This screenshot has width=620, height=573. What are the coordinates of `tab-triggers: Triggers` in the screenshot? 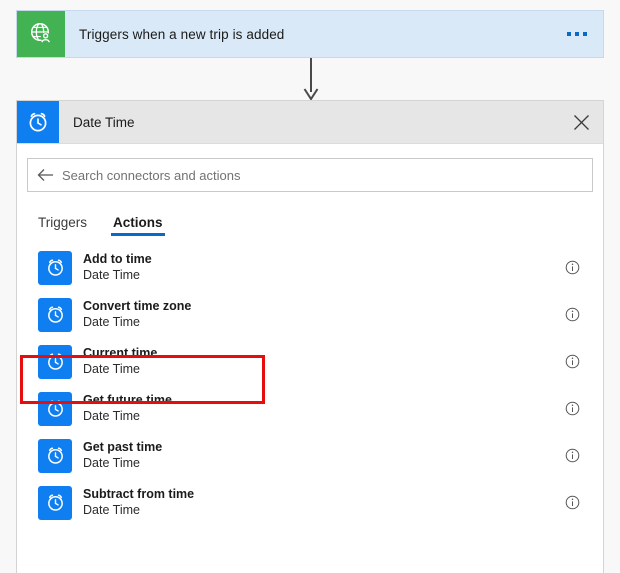 It's located at (62, 225).